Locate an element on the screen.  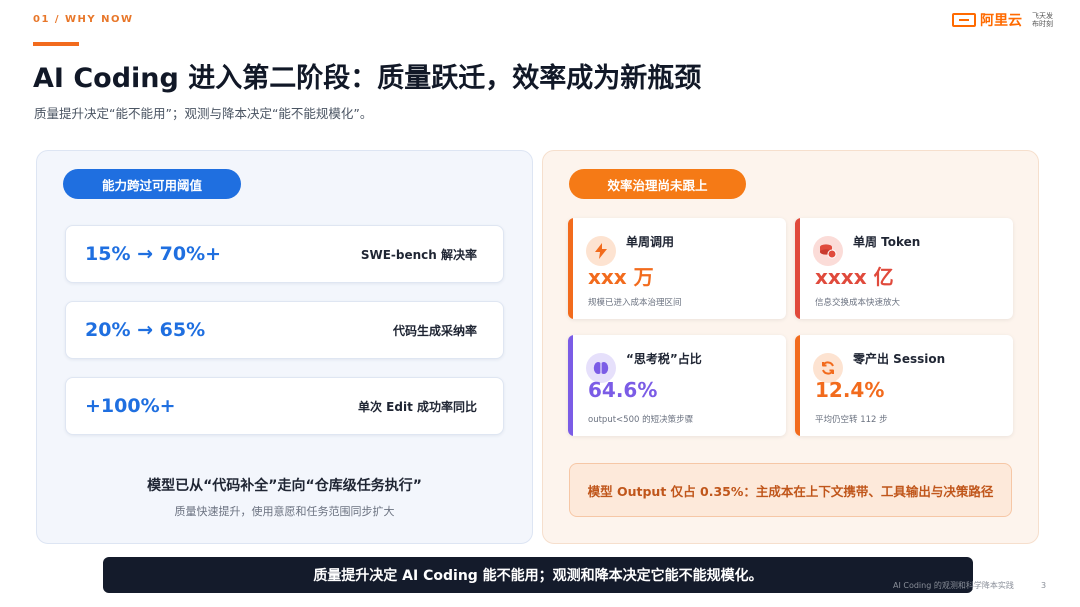
section-accent-line is located at coordinates (56, 44).